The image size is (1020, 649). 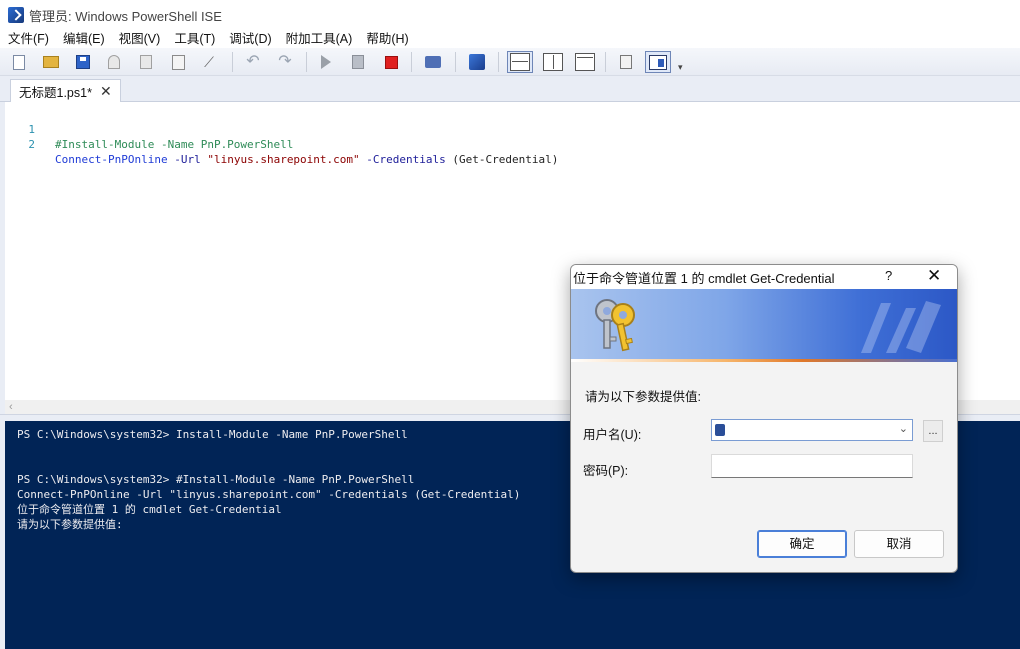 I want to click on code-comment: #Install-Module -Name PnP.PowerShell, so click(x=174, y=144).